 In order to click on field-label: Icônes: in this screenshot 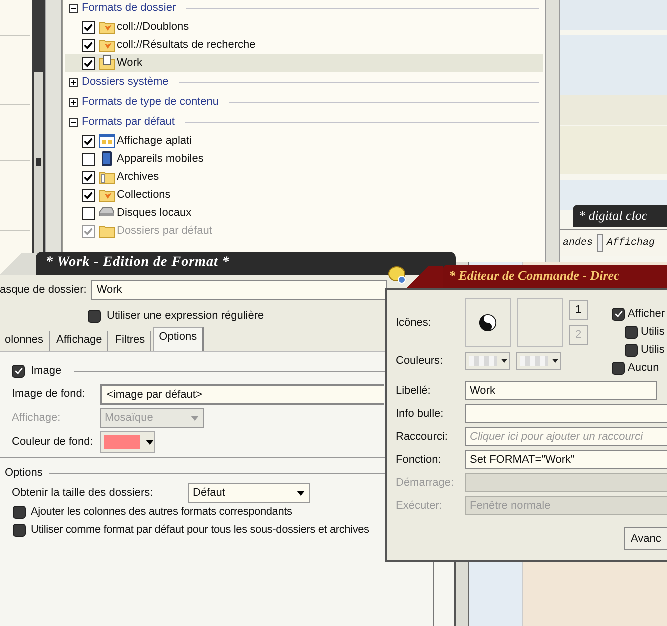, I will do `click(414, 322)`.